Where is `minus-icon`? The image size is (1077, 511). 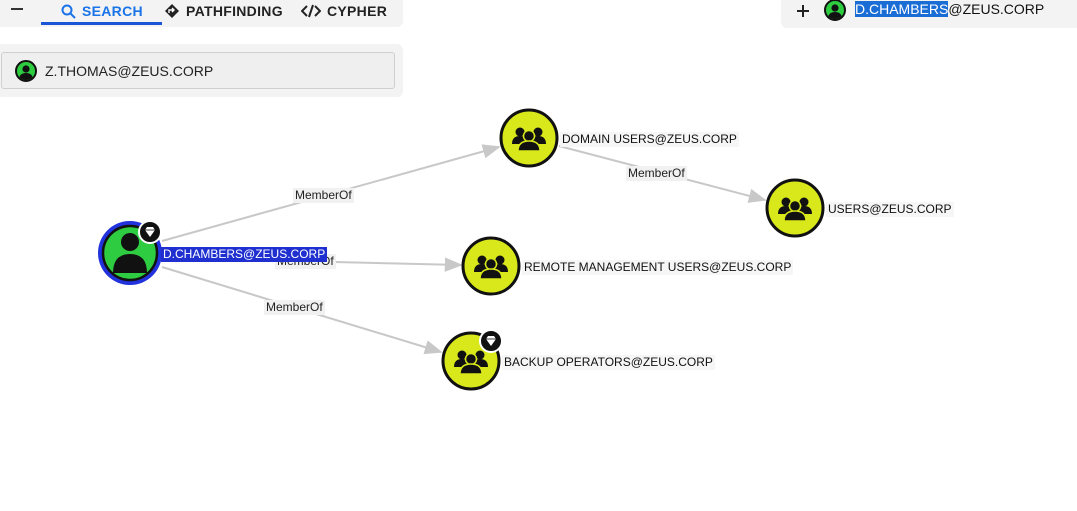
minus-icon is located at coordinates (17, 9).